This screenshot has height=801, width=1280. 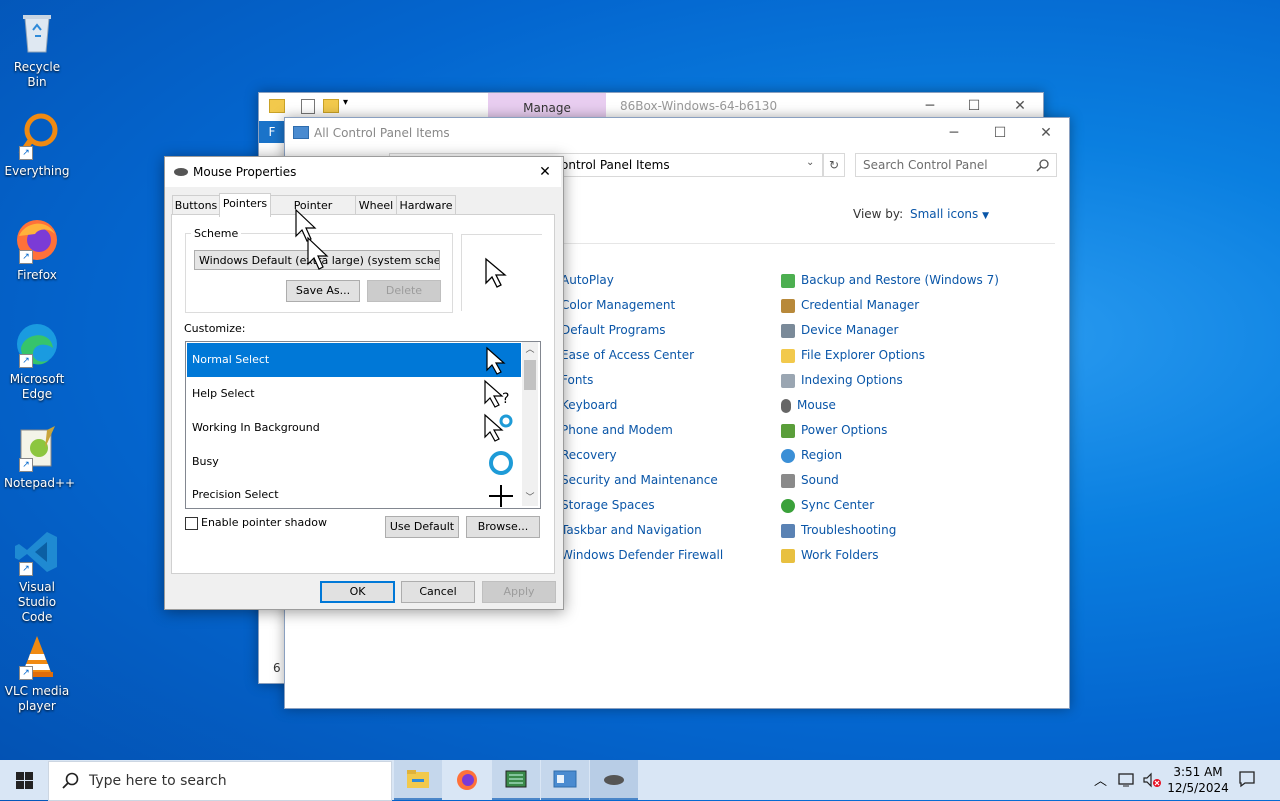 What do you see at coordinates (37, 602) in the screenshot?
I see `desktop-icon-label: Visual Studio Code` at bounding box center [37, 602].